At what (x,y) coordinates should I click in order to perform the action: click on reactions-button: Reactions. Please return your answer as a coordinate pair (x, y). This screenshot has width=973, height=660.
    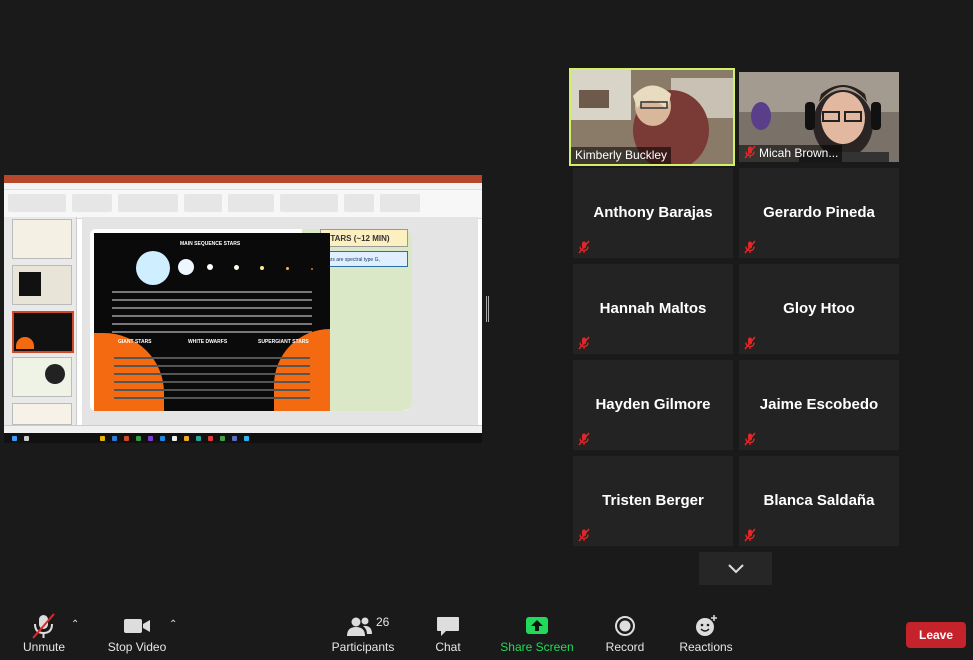
    Looking at the image, I should click on (706, 633).